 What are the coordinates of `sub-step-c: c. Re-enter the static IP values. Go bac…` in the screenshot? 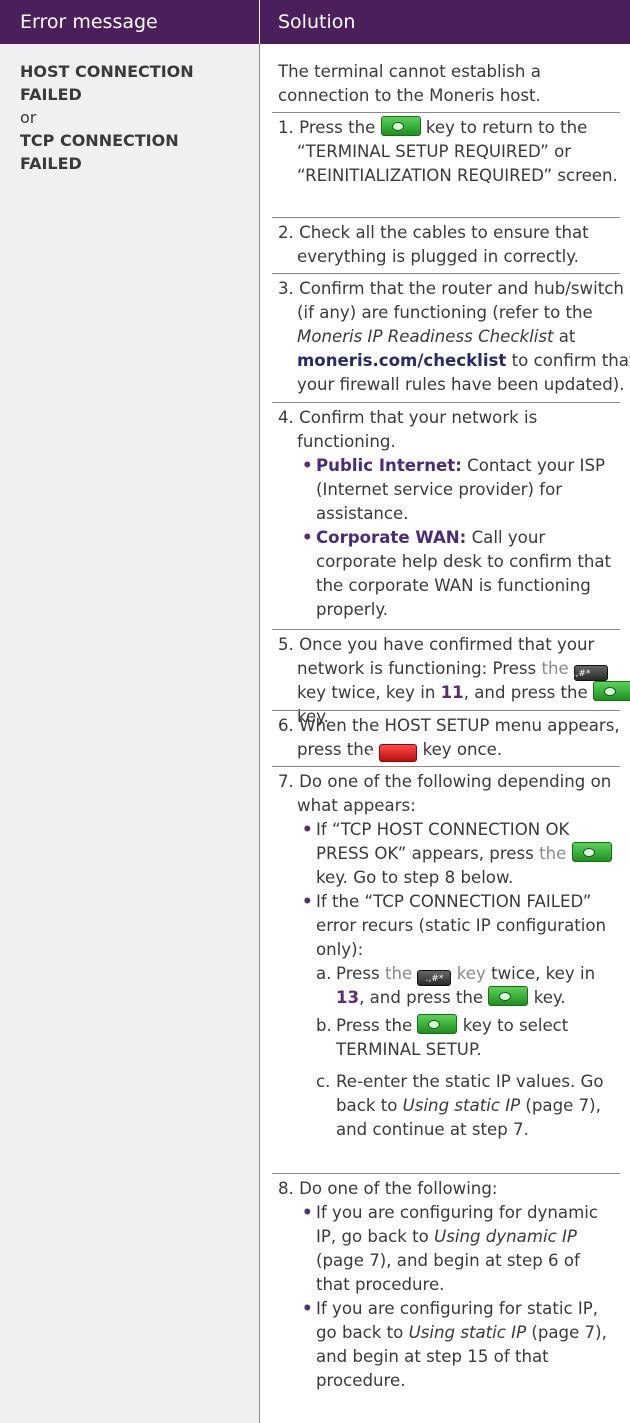 It's located at (460, 1105).